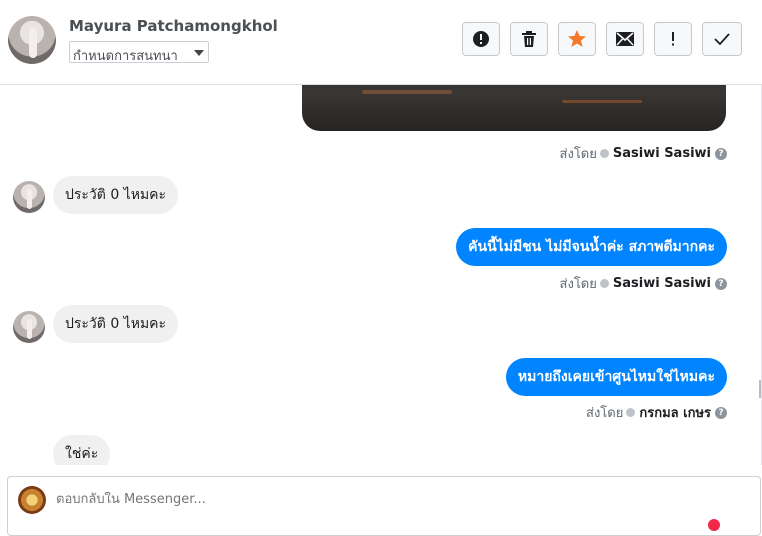 The width and height of the screenshot is (762, 536). What do you see at coordinates (256, 499) in the screenshot?
I see `reply-input` at bounding box center [256, 499].